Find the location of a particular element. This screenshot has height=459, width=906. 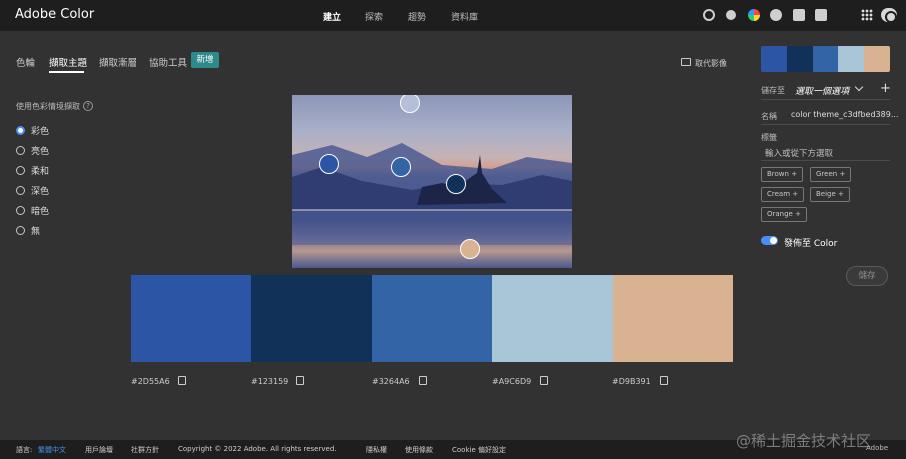

hex-value: #D9B391 is located at coordinates (631, 381).